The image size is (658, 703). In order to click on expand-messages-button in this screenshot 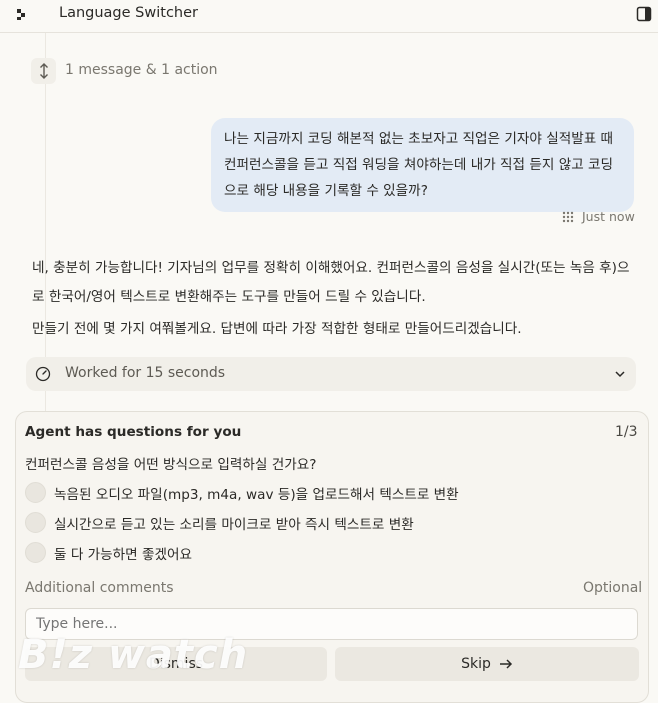, I will do `click(43, 71)`.